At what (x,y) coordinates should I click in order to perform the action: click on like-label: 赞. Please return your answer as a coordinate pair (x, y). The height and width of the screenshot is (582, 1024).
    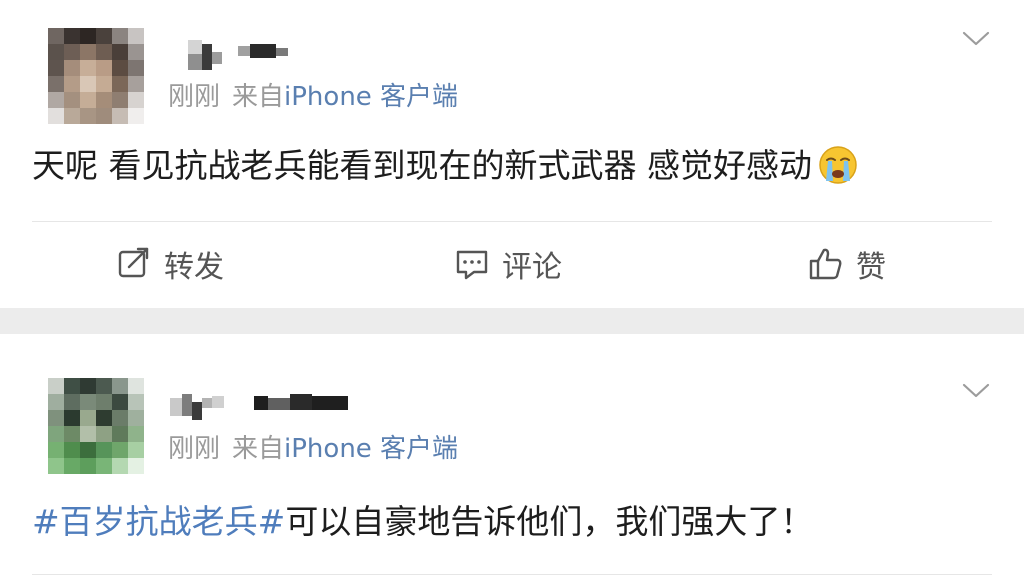
    Looking at the image, I should click on (871, 267).